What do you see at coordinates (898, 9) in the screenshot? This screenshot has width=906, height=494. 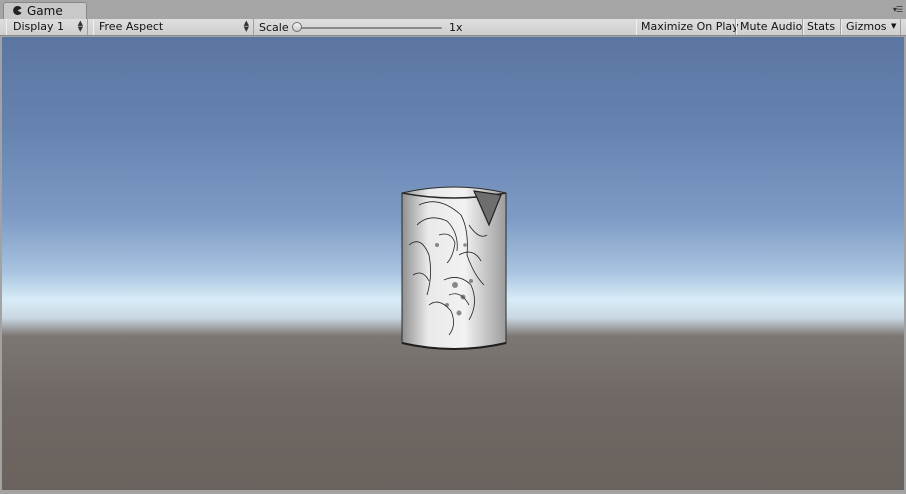 I see `window-menu-icon: ▾☰` at bounding box center [898, 9].